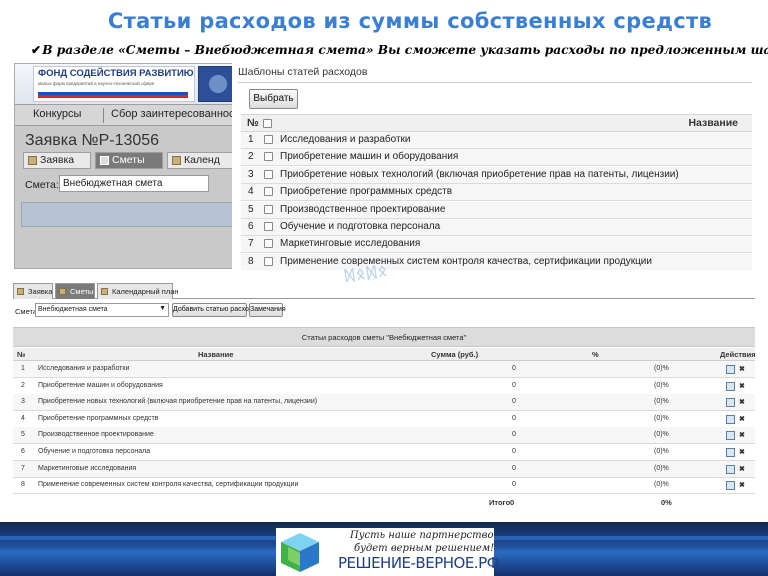 Image resolution: width=768 pixels, height=576 pixels. I want to click on template-row: 4 Приобретение программных средств, so click(496, 193).